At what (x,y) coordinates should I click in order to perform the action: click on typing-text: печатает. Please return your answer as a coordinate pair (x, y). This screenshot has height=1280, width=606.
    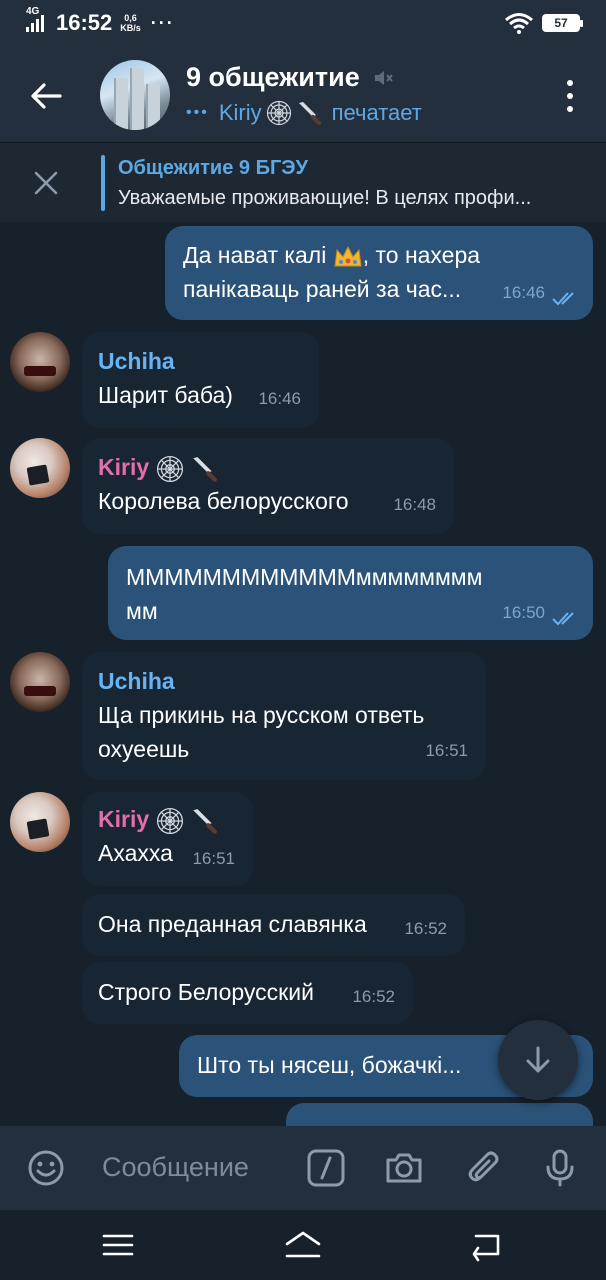
    Looking at the image, I should click on (376, 112).